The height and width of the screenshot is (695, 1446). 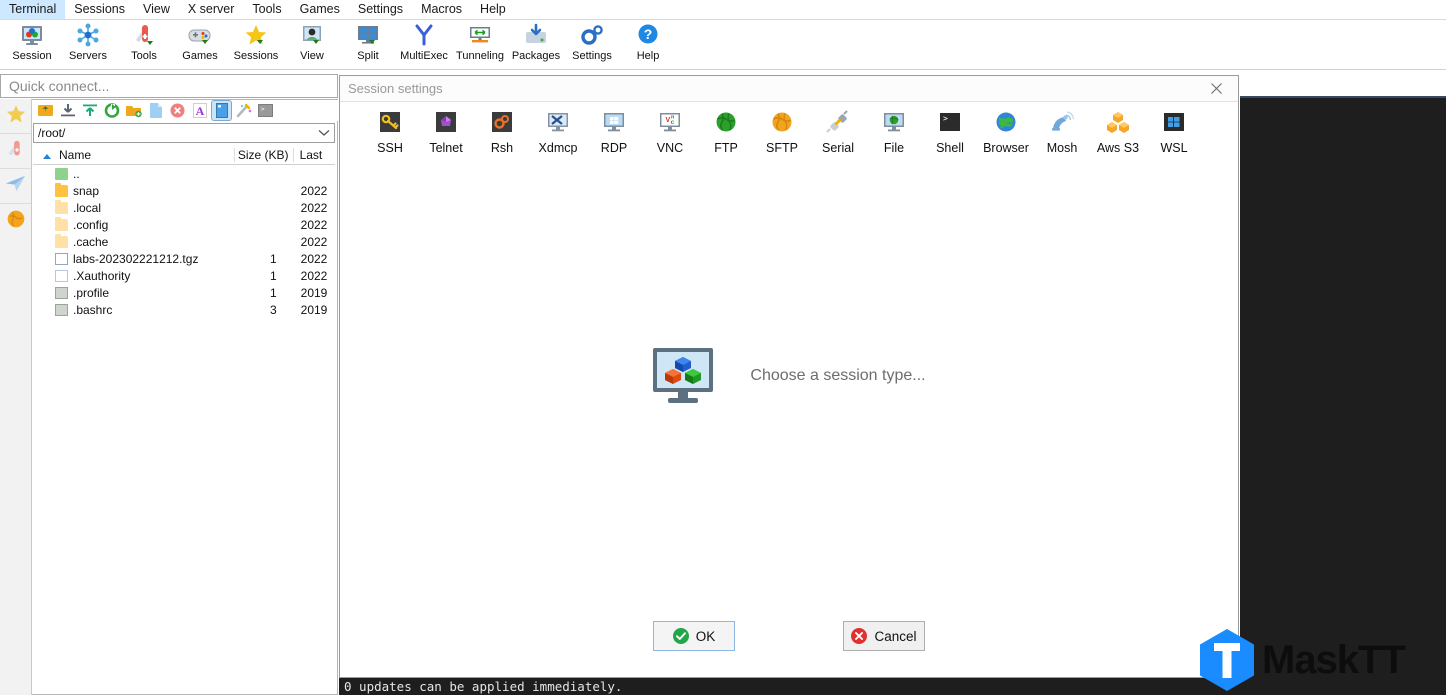 I want to click on text-mode-icon: A, so click(x=199, y=110).